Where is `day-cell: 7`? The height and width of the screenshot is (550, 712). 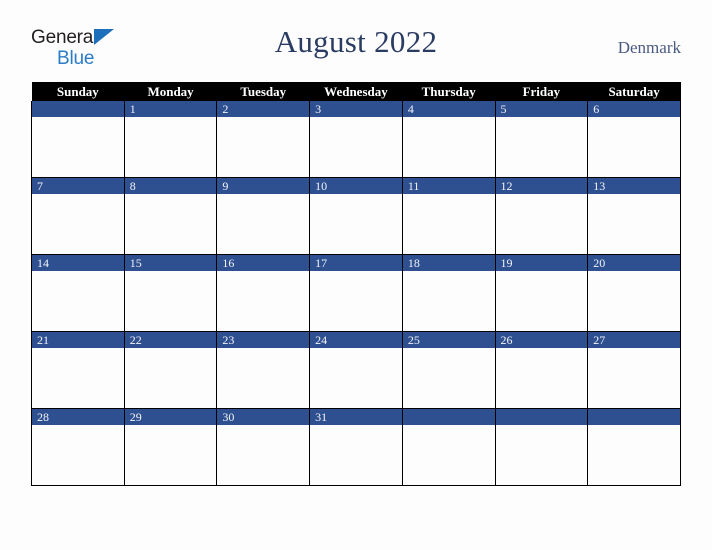 day-cell: 7 is located at coordinates (78, 216).